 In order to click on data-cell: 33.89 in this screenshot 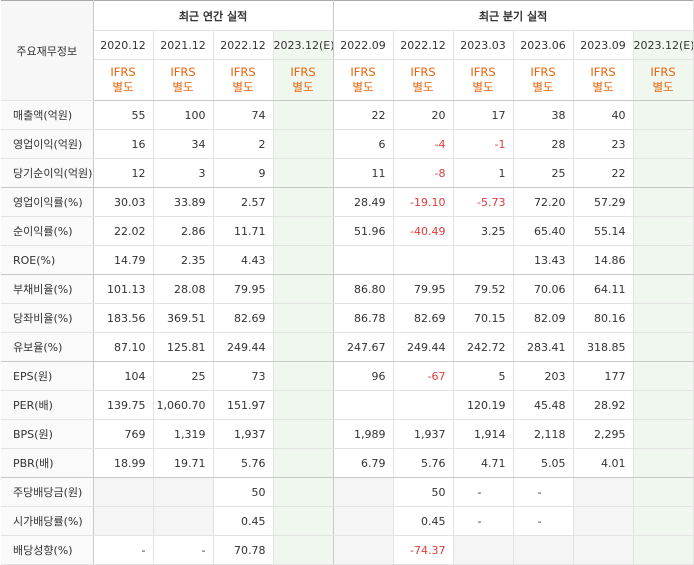, I will do `click(183, 202)`.